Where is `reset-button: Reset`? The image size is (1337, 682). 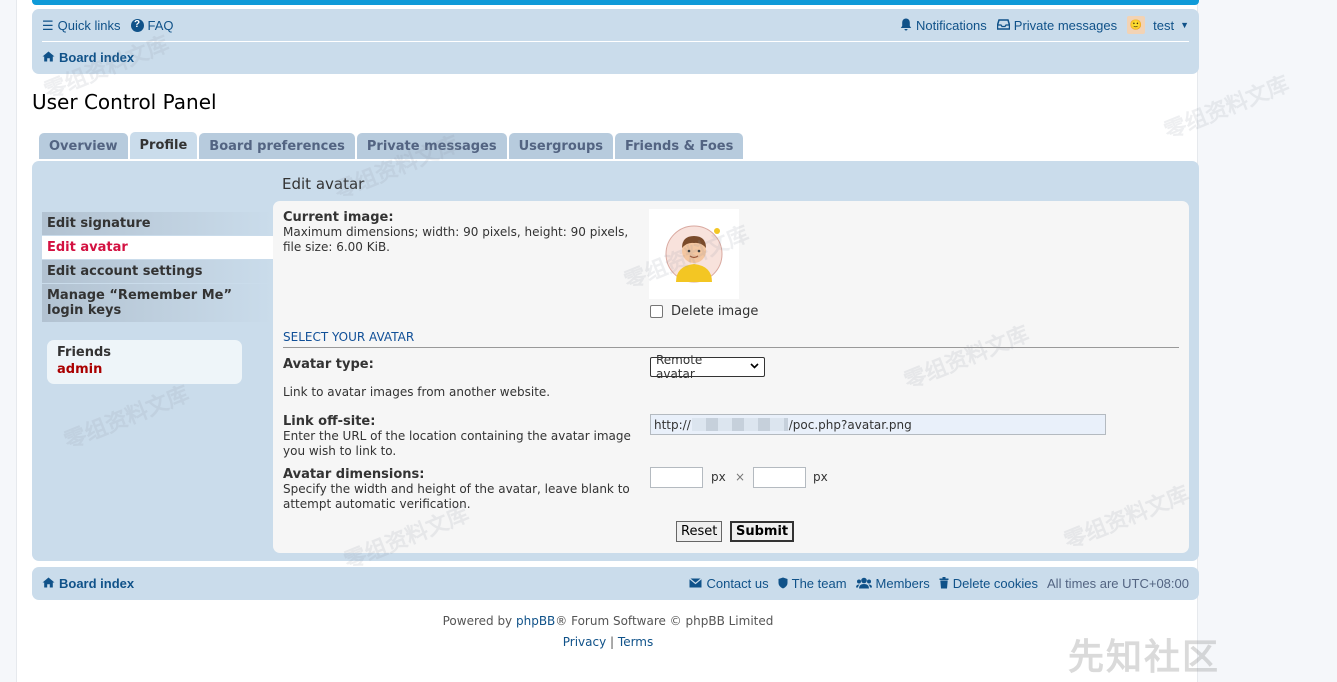 reset-button: Reset is located at coordinates (699, 531).